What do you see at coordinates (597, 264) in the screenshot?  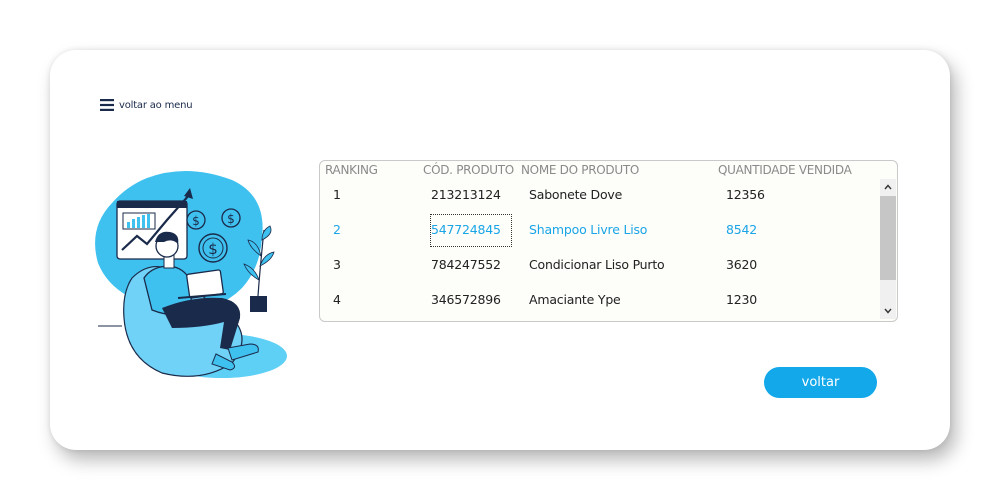 I see `cell-nome: Condicionar Liso Purto` at bounding box center [597, 264].